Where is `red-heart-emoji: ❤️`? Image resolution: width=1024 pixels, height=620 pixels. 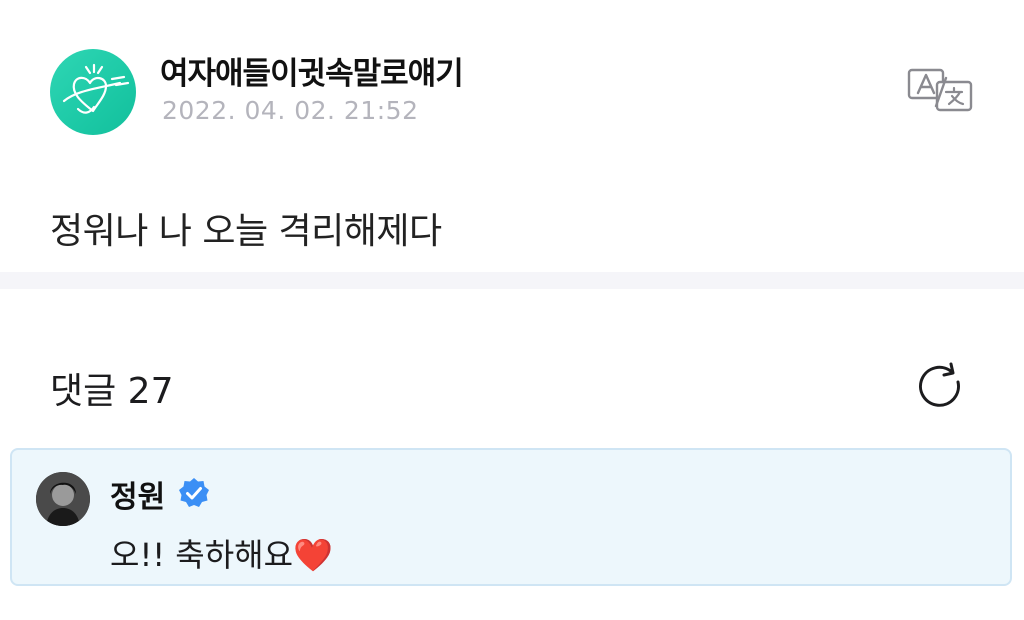 red-heart-emoji: ❤️ is located at coordinates (313, 555).